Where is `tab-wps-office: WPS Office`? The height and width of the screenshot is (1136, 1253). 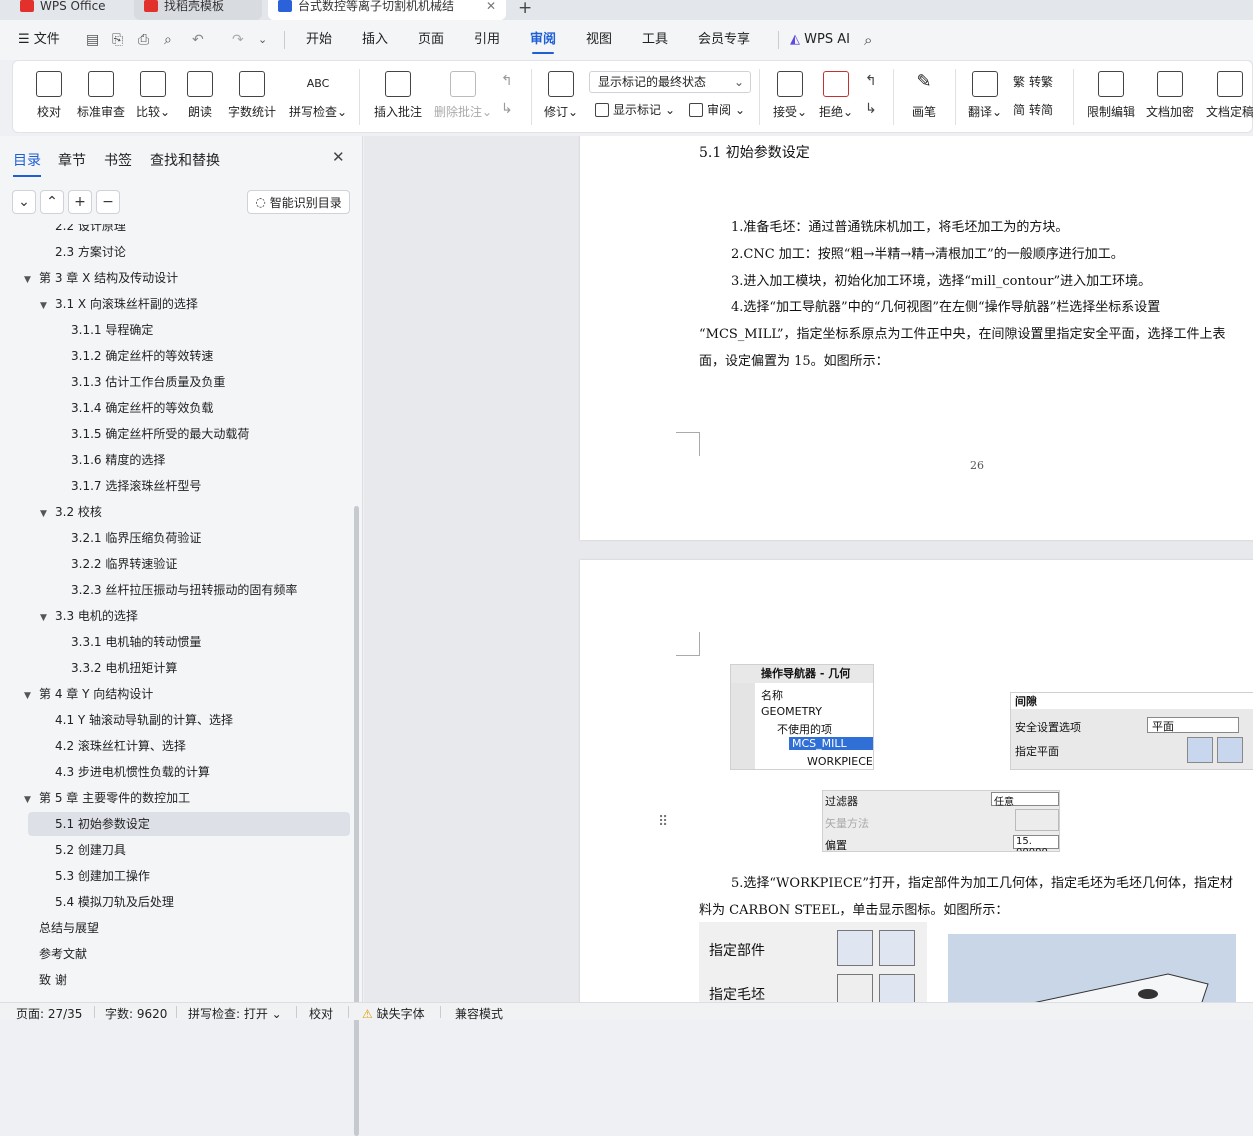 tab-wps-office: WPS Office is located at coordinates (69, 10).